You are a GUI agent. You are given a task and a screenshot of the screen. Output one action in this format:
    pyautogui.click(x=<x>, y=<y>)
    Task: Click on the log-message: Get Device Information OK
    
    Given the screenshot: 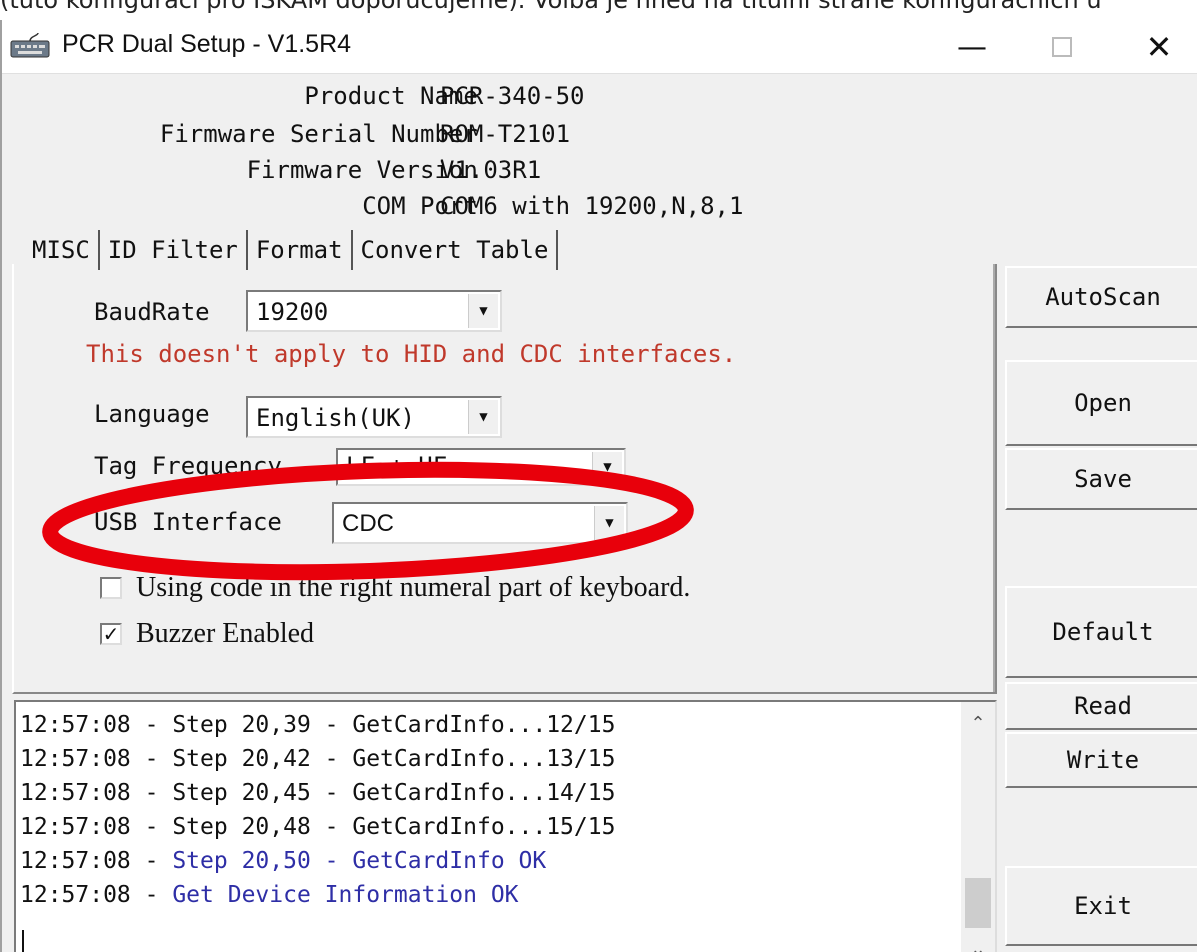 What is the action you would take?
    pyautogui.click(x=345, y=895)
    